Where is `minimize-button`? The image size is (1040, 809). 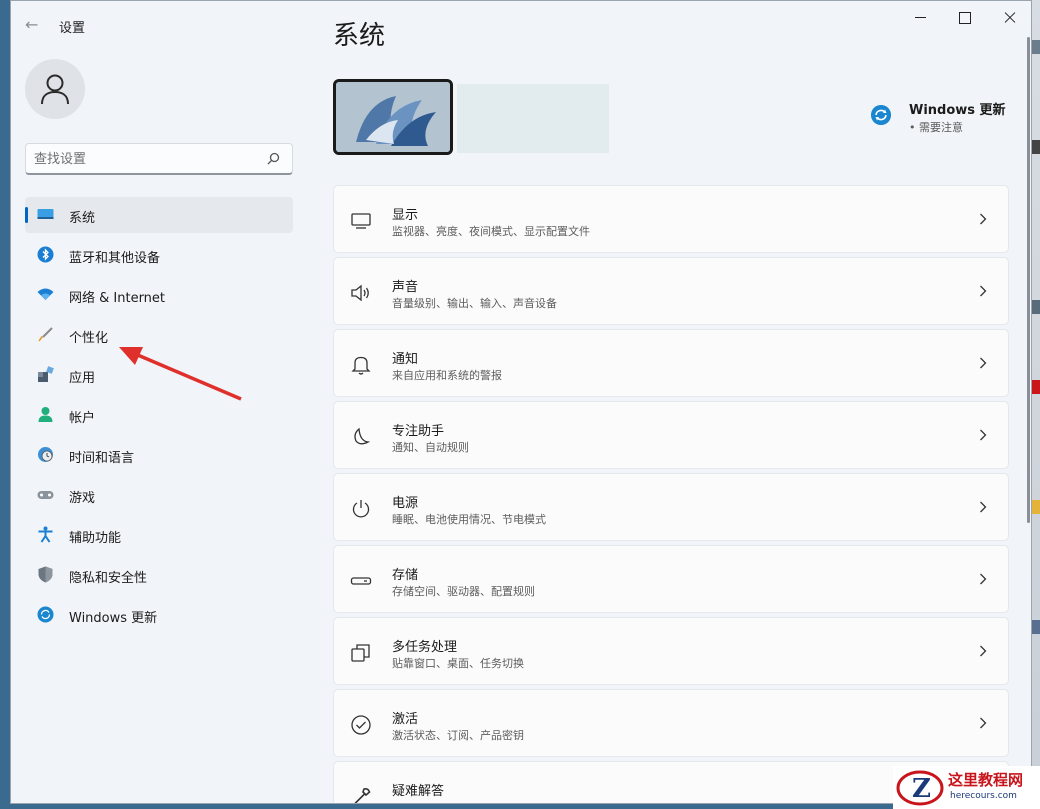 minimize-button is located at coordinates (923, 18).